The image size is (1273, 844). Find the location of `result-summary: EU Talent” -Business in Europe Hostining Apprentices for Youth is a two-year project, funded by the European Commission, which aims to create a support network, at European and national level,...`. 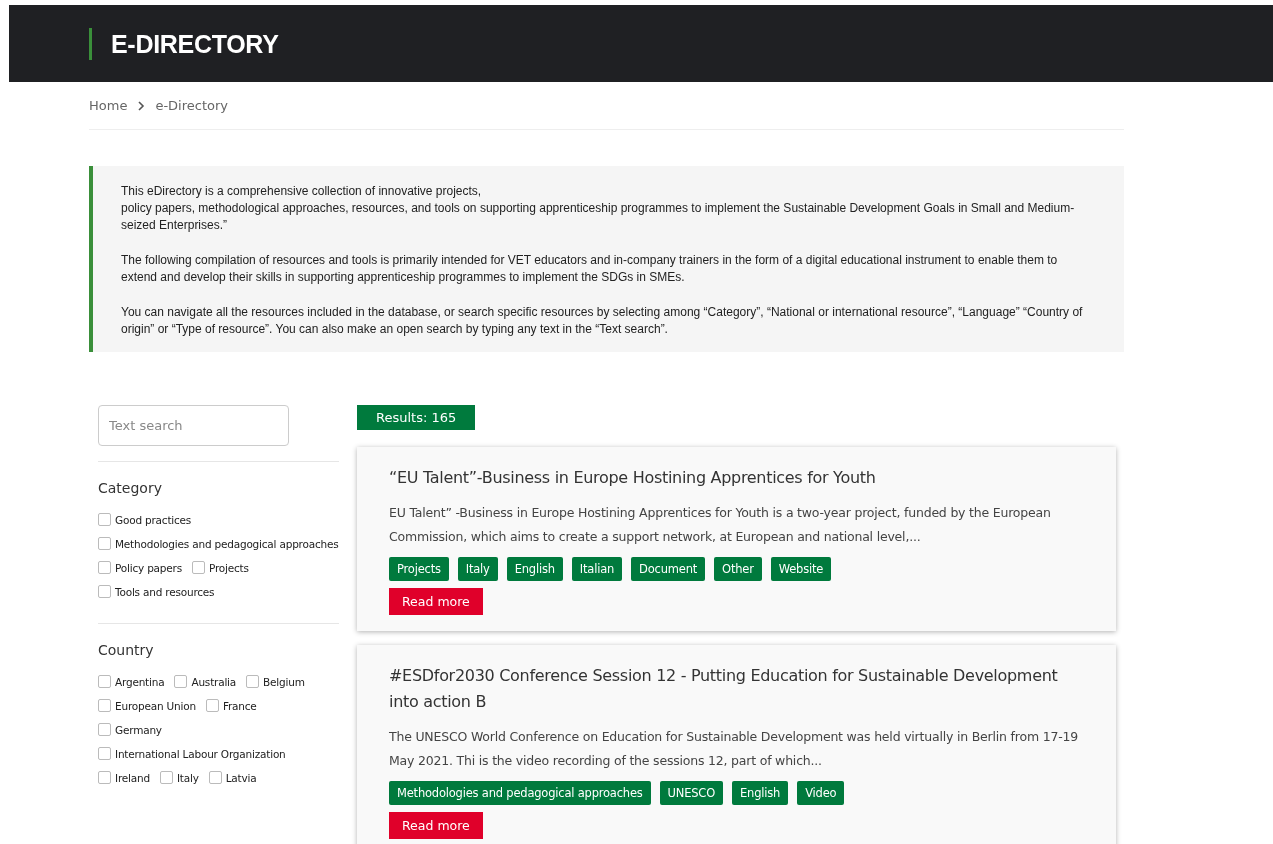

result-summary: EU Talent” -Business in Europe Hostining Apprentices for Youth is a two-year project, funded by the European Commission, which aims to create a support network, at European and national level,... is located at coordinates (720, 525).